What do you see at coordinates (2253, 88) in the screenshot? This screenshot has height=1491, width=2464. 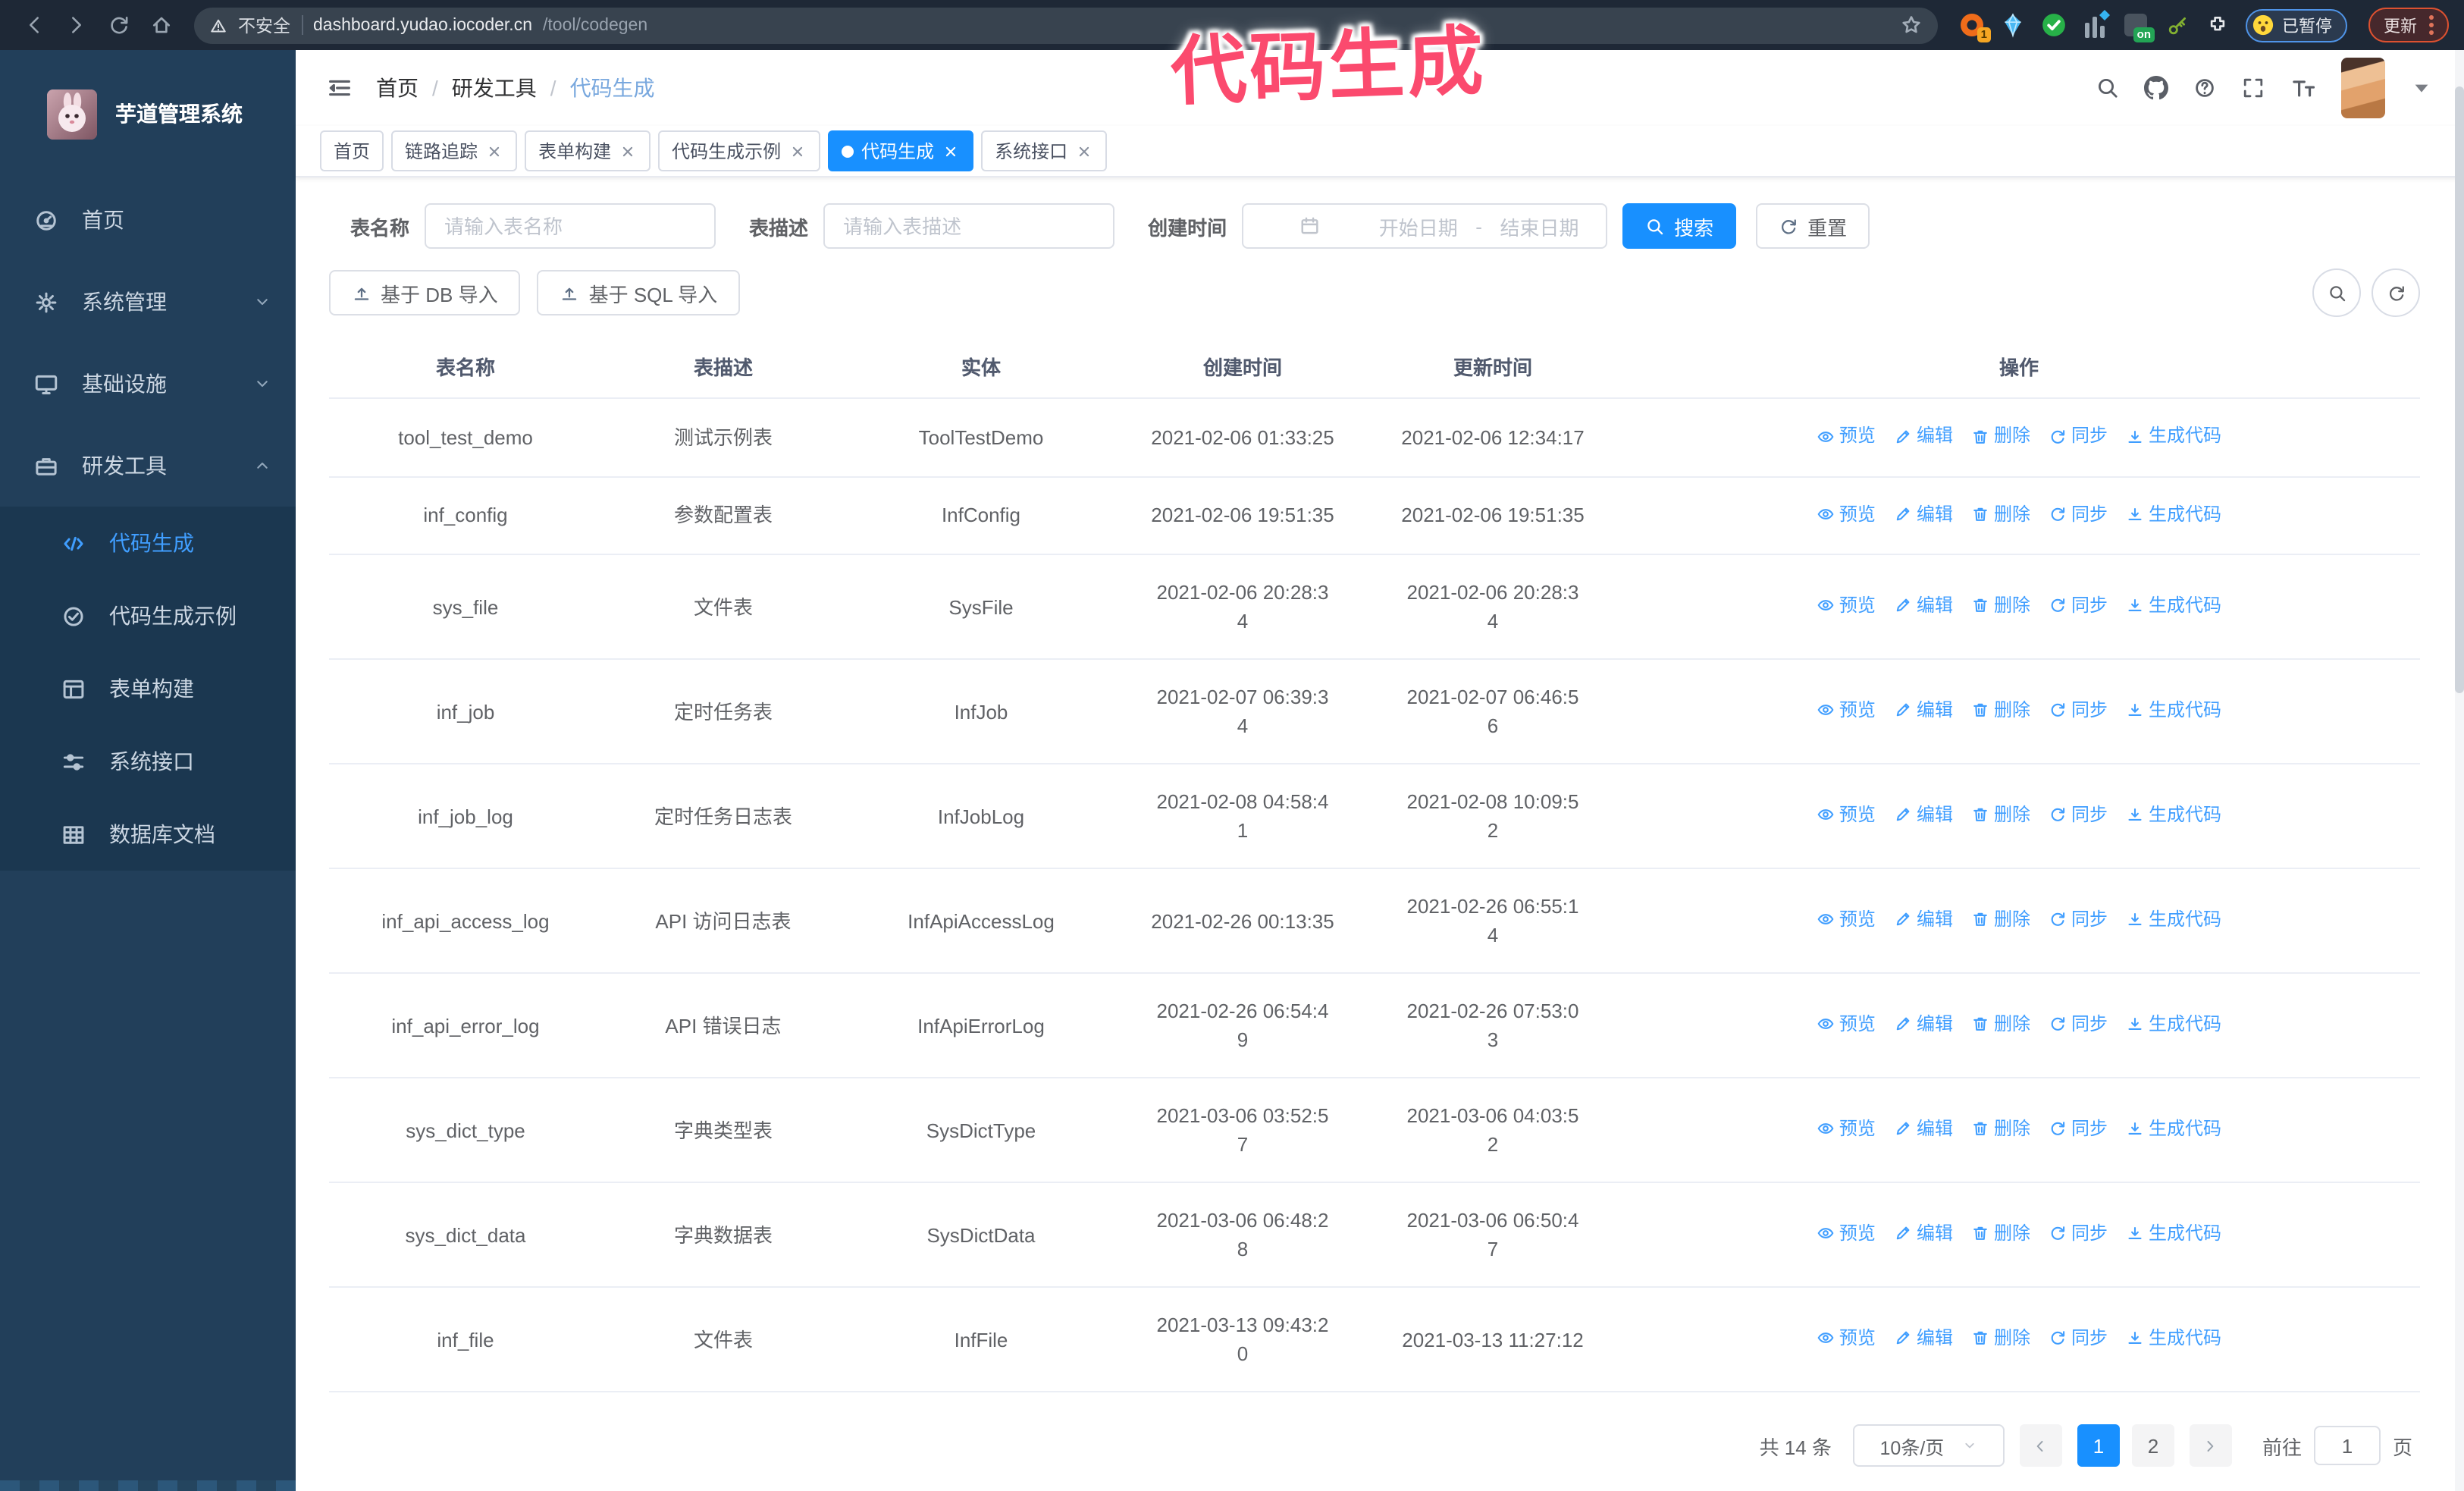 I see `fullscreen-icon` at bounding box center [2253, 88].